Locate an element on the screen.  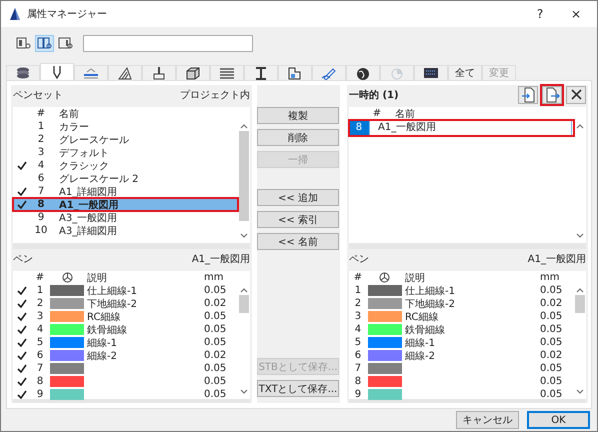
box-icon is located at coordinates (193, 73).